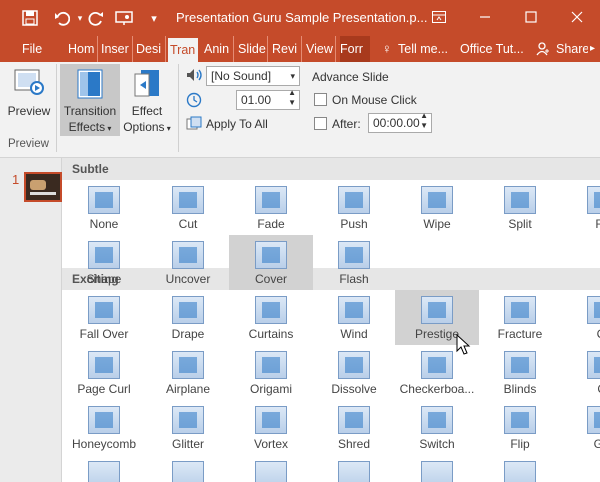  Describe the element at coordinates (271, 444) in the screenshot. I see `transition-label: Vortex` at that location.